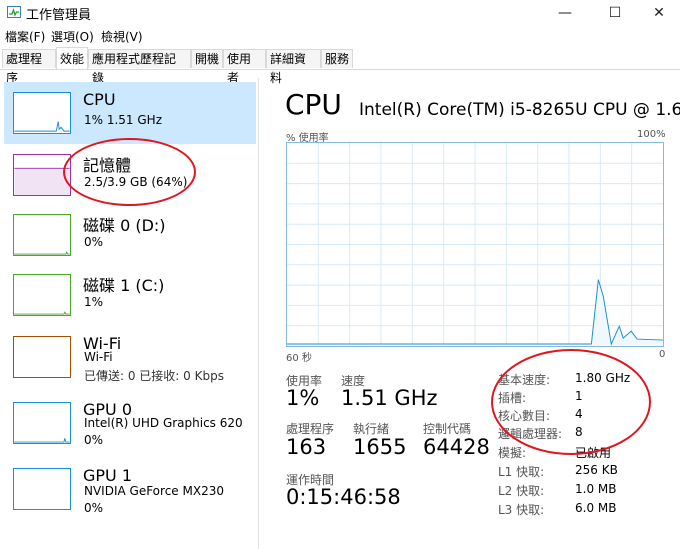 The image size is (680, 549). What do you see at coordinates (42, 423) in the screenshot?
I see `gpu-0-thumbnail-graph` at bounding box center [42, 423].